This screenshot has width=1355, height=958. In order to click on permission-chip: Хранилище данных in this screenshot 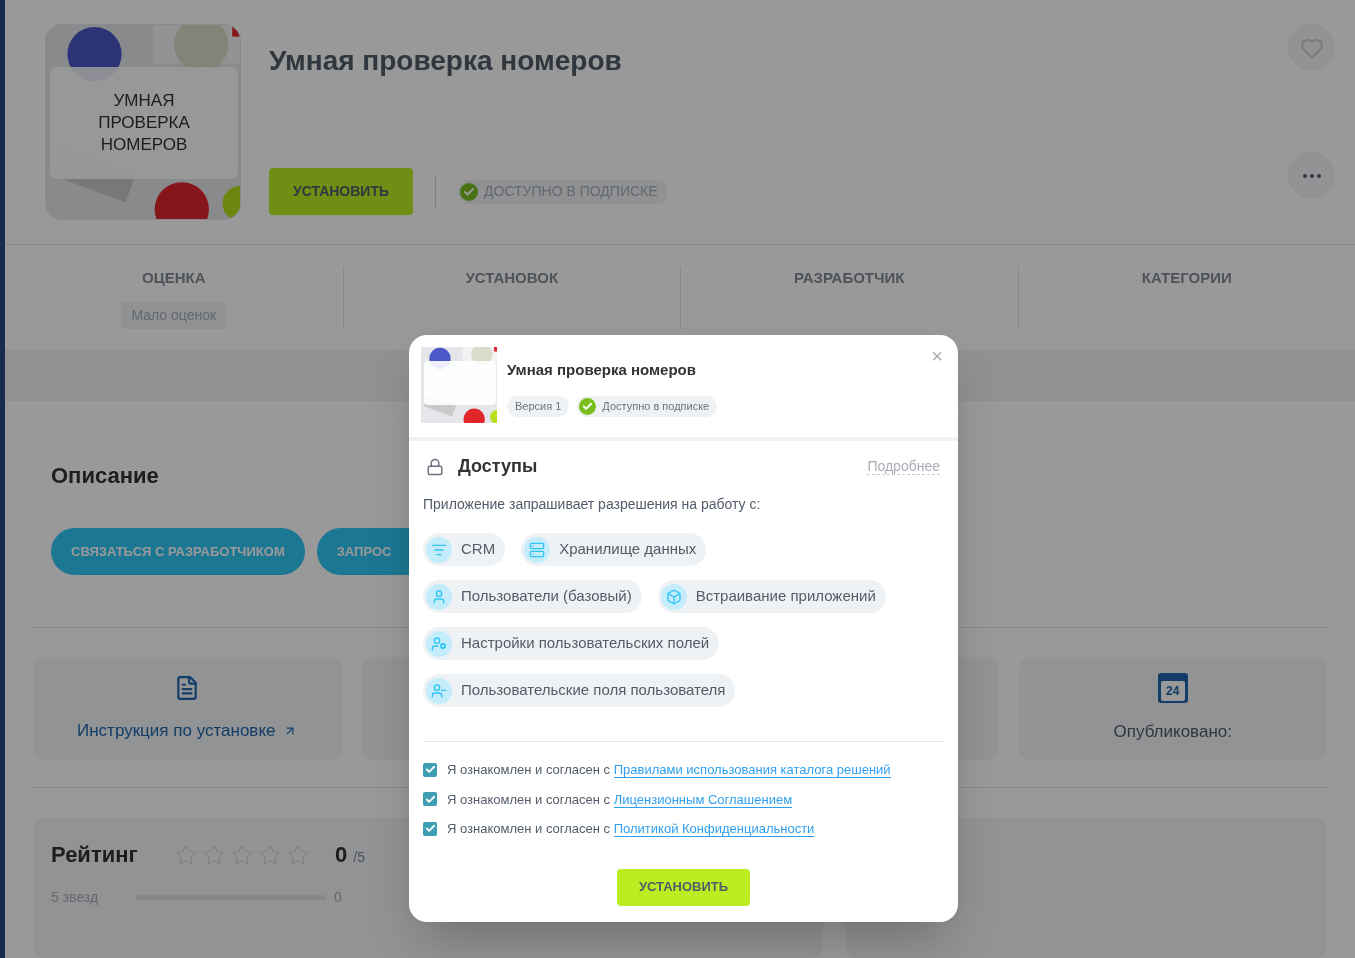, I will do `click(614, 549)`.